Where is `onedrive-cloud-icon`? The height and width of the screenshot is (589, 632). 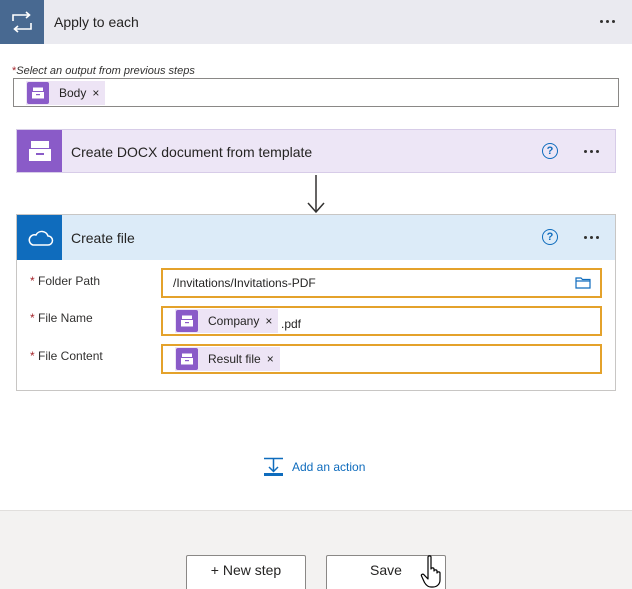 onedrive-cloud-icon is located at coordinates (39, 237).